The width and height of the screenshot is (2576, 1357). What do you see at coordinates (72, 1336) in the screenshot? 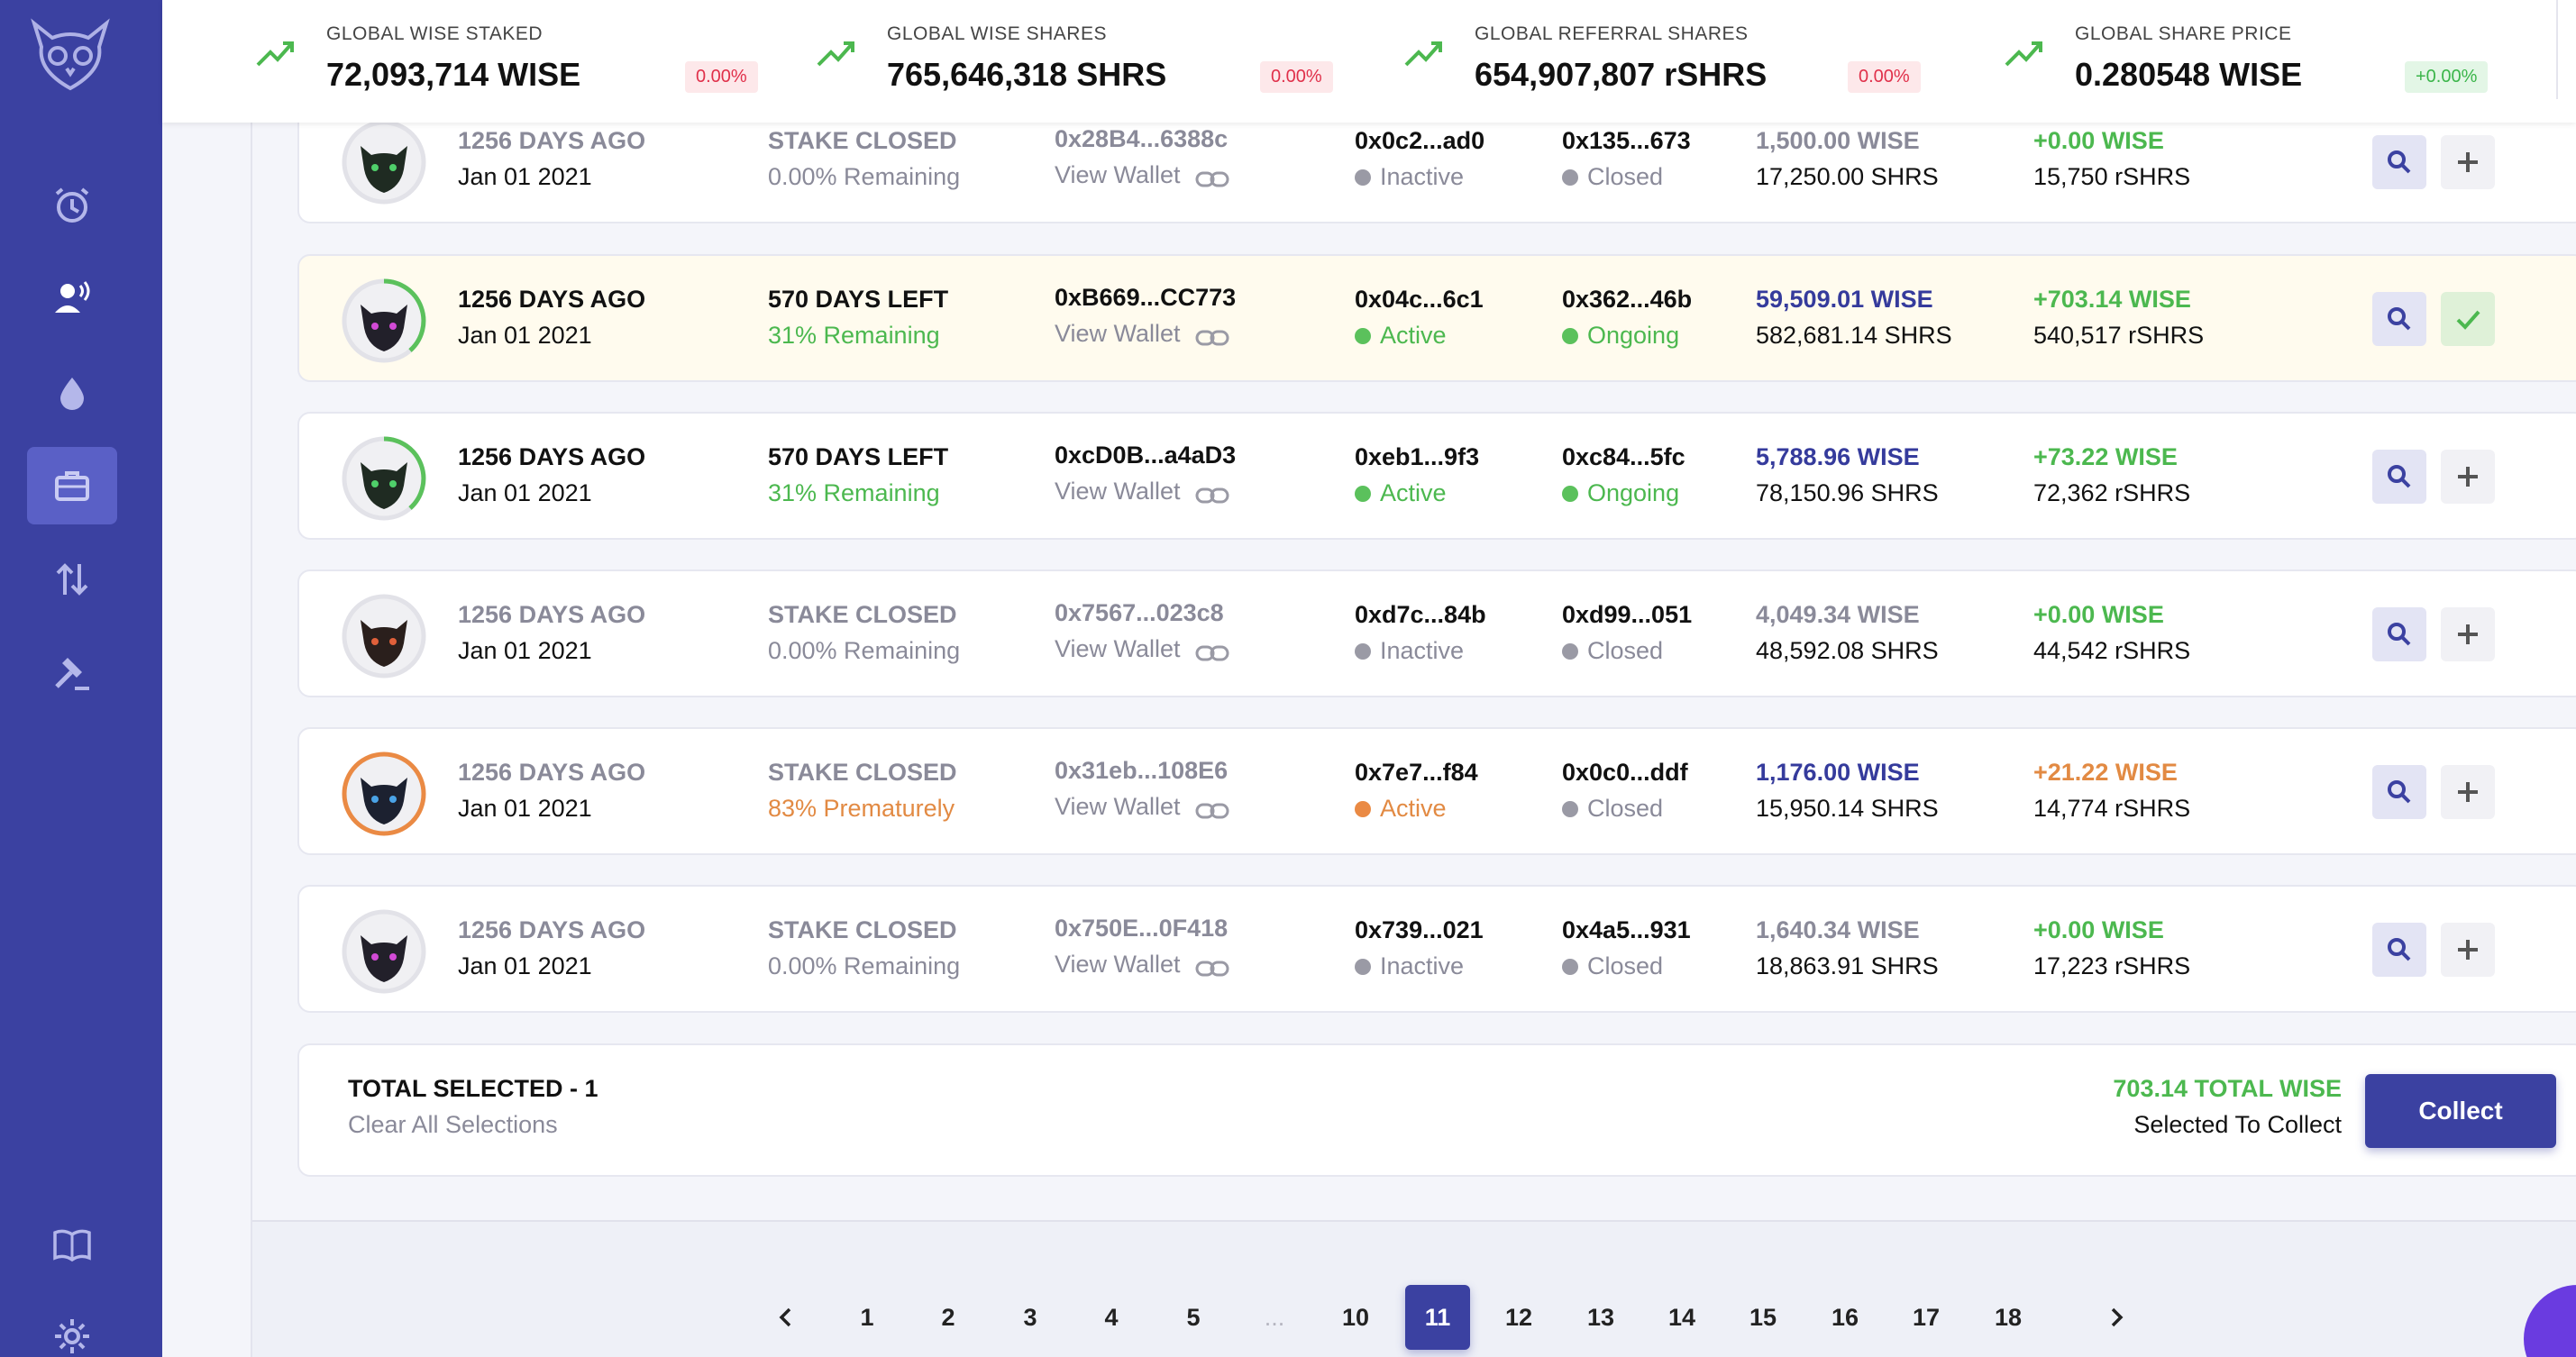
I see `gear-icon` at bounding box center [72, 1336].